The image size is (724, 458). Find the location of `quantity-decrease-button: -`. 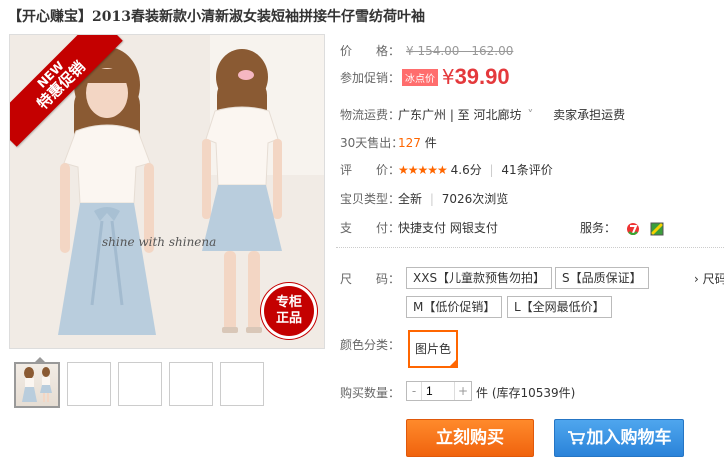

quantity-decrease-button: - is located at coordinates (414, 391).